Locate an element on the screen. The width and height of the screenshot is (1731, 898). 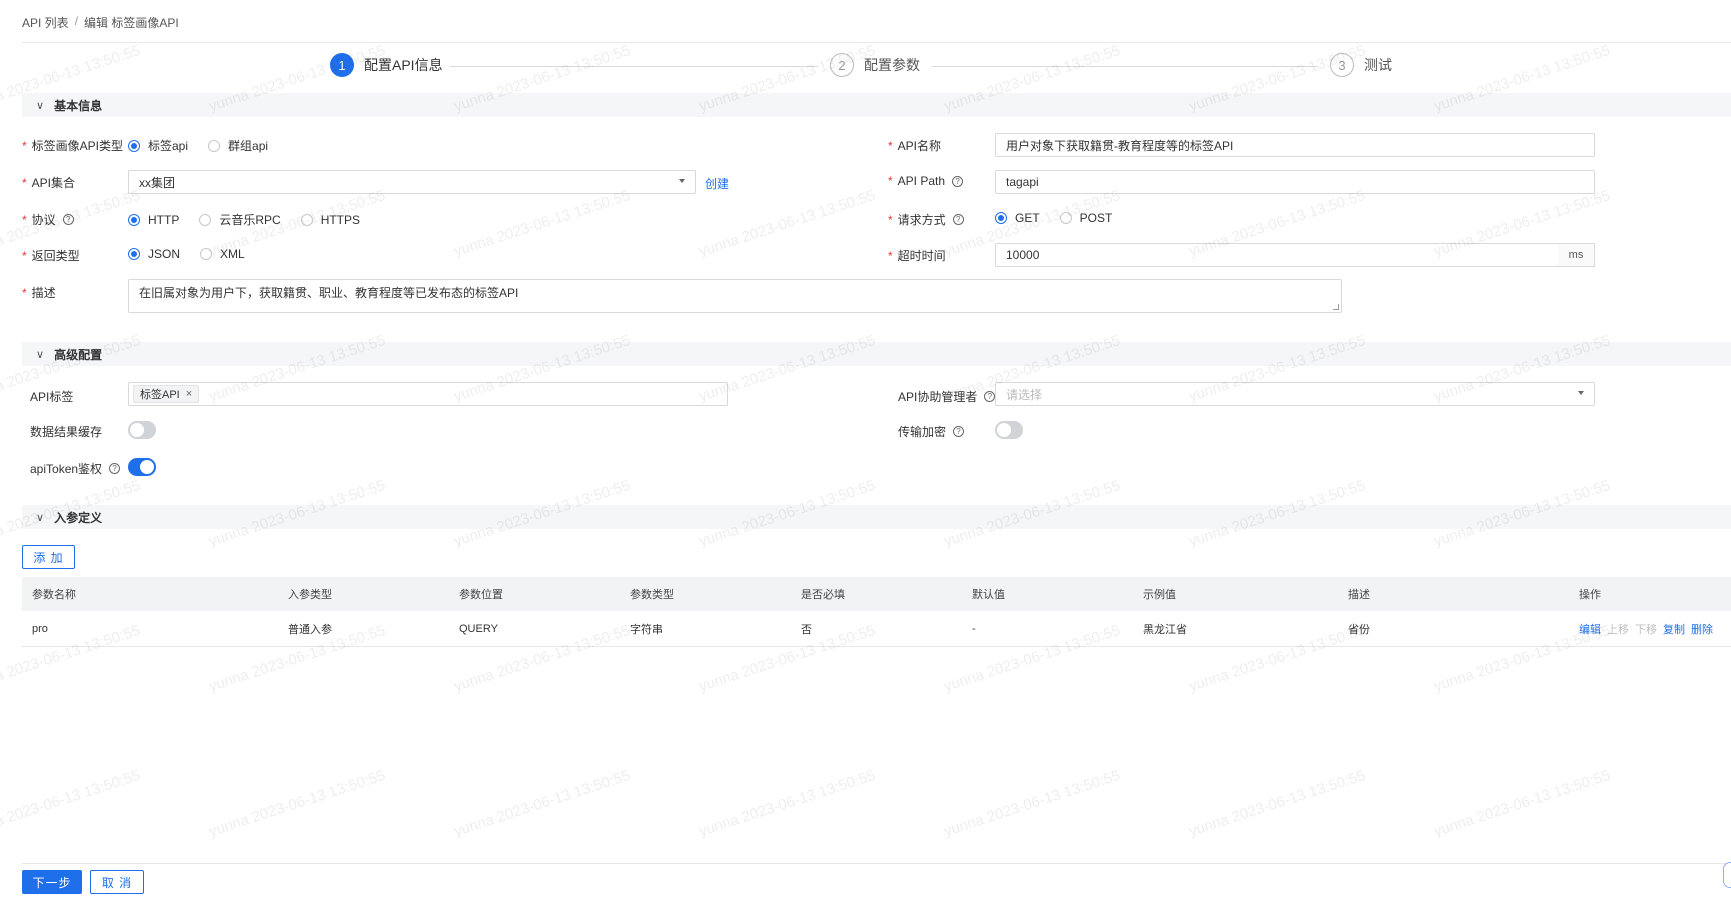
api-type-radio-group: 标签api 群组api is located at coordinates (198, 145).